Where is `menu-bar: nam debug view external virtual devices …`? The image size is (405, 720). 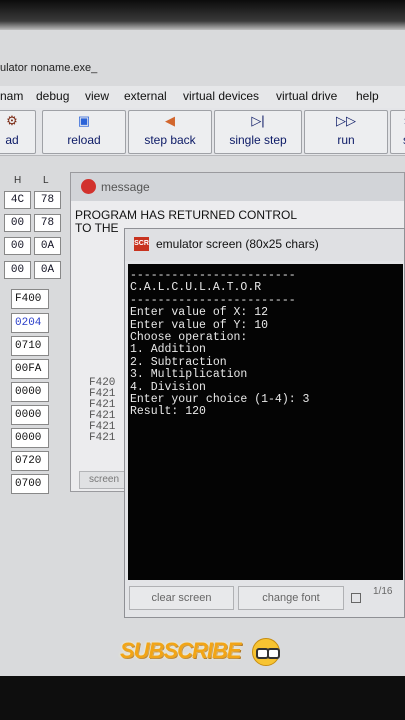
menu-bar: nam debug view external virtual devices … is located at coordinates (202, 97).